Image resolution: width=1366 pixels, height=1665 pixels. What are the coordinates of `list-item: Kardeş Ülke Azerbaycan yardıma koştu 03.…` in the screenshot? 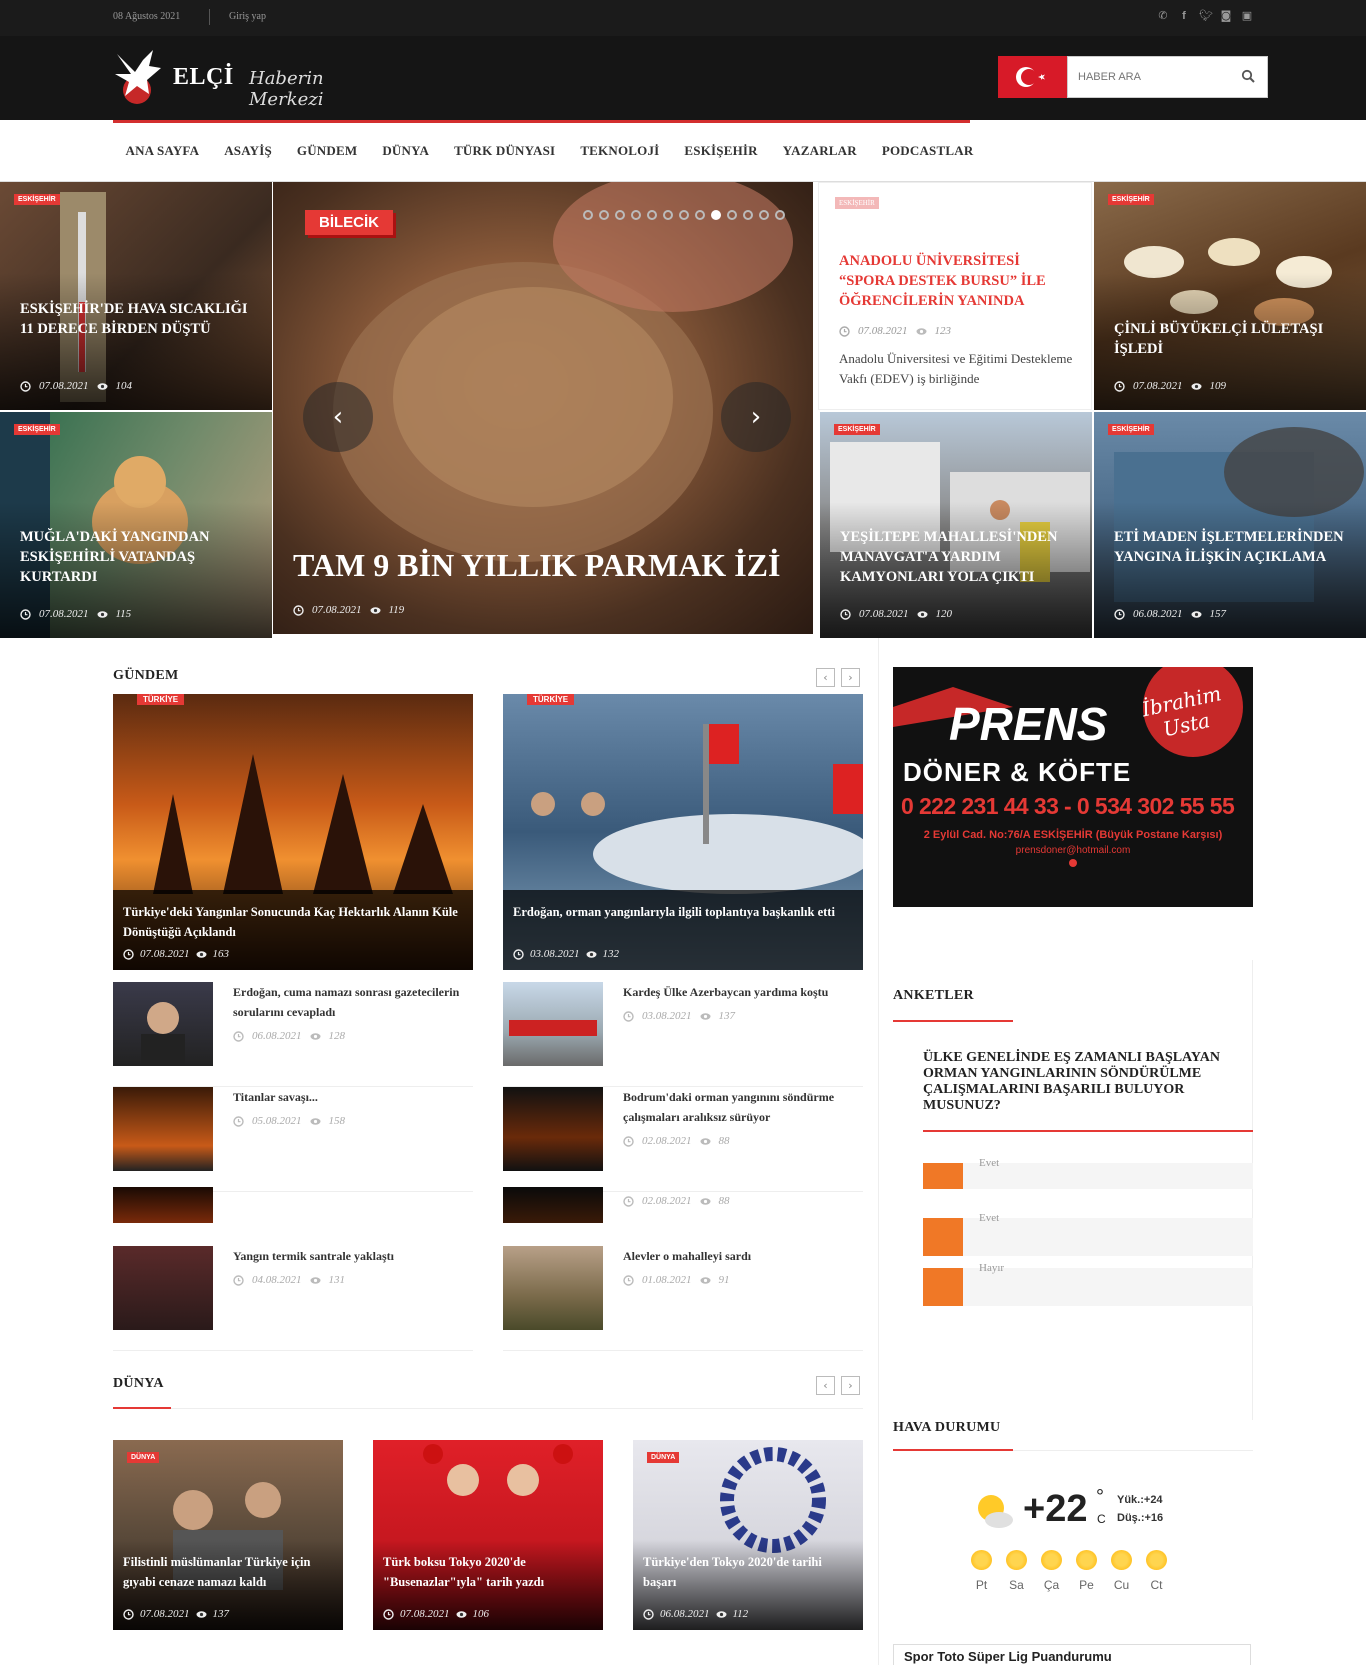 It's located at (683, 1034).